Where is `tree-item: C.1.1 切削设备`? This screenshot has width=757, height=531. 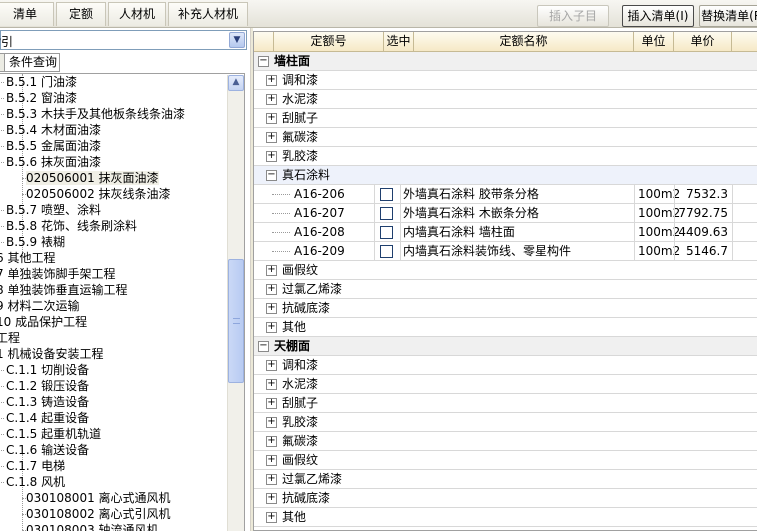
tree-item: C.1.1 切削设备 is located at coordinates (44, 370).